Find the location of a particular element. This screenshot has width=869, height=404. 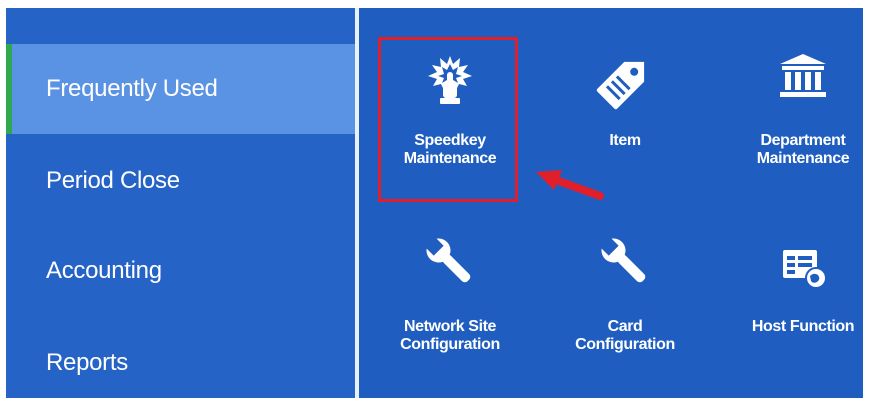

sidebar-item-reports: Reports is located at coordinates (180, 358).